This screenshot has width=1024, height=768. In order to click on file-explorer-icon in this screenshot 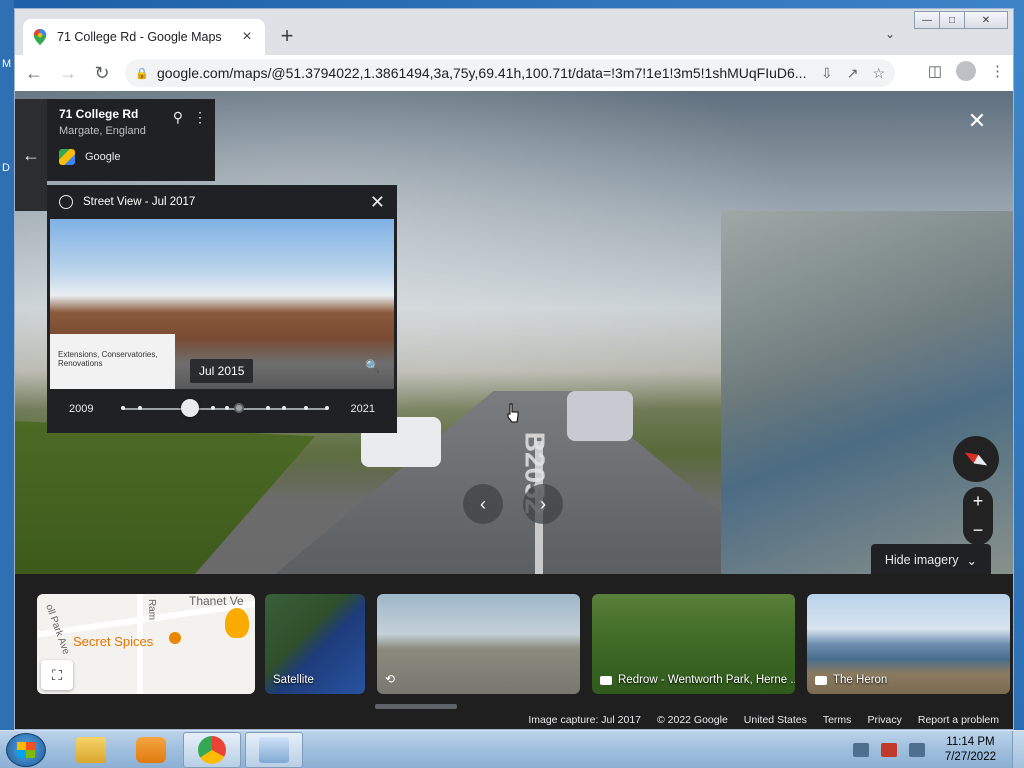, I will do `click(91, 750)`.